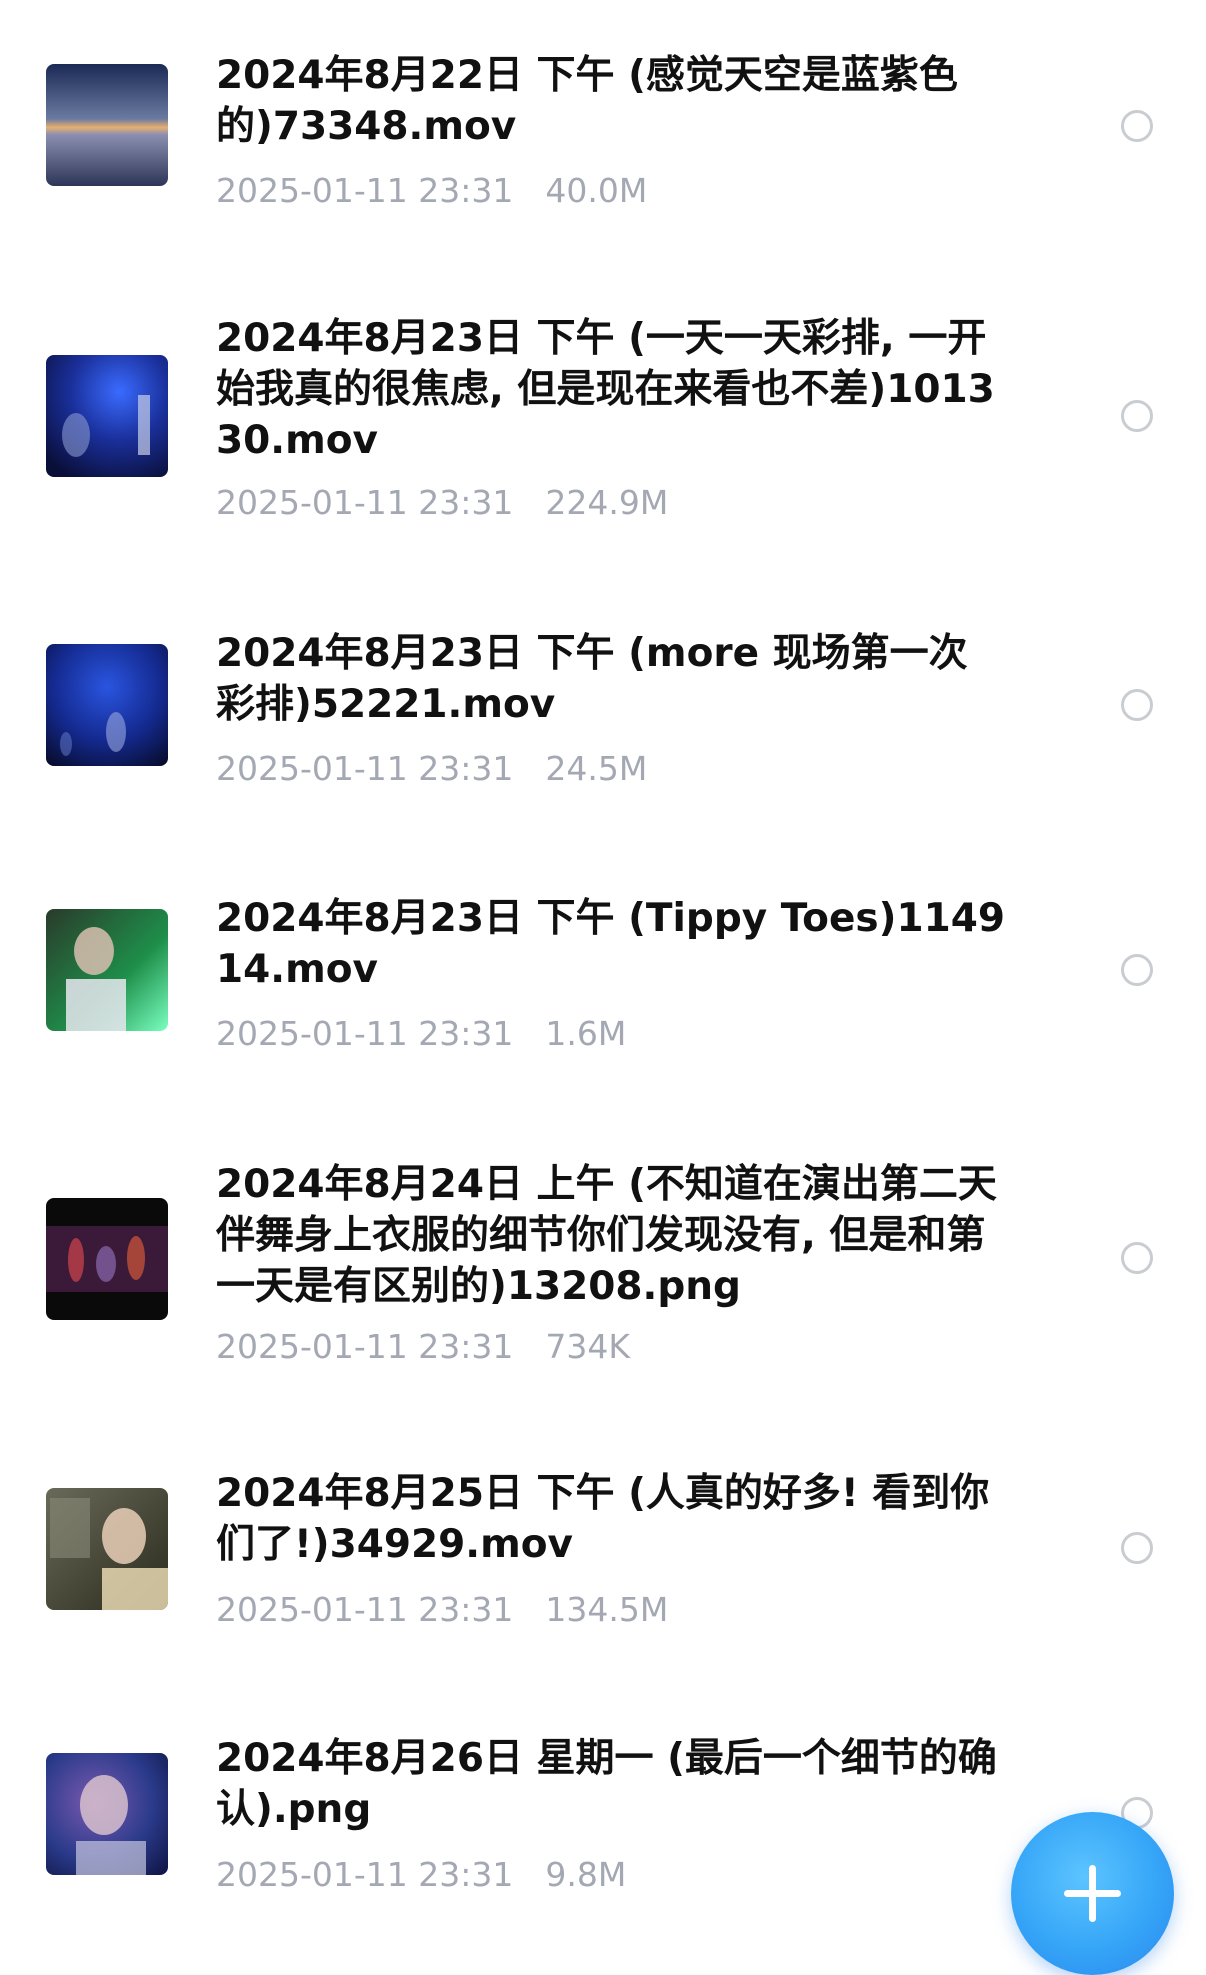 This screenshot has height=1975, width=1206. Describe the element at coordinates (586, 1033) in the screenshot. I see `file-size: 1.6M` at that location.